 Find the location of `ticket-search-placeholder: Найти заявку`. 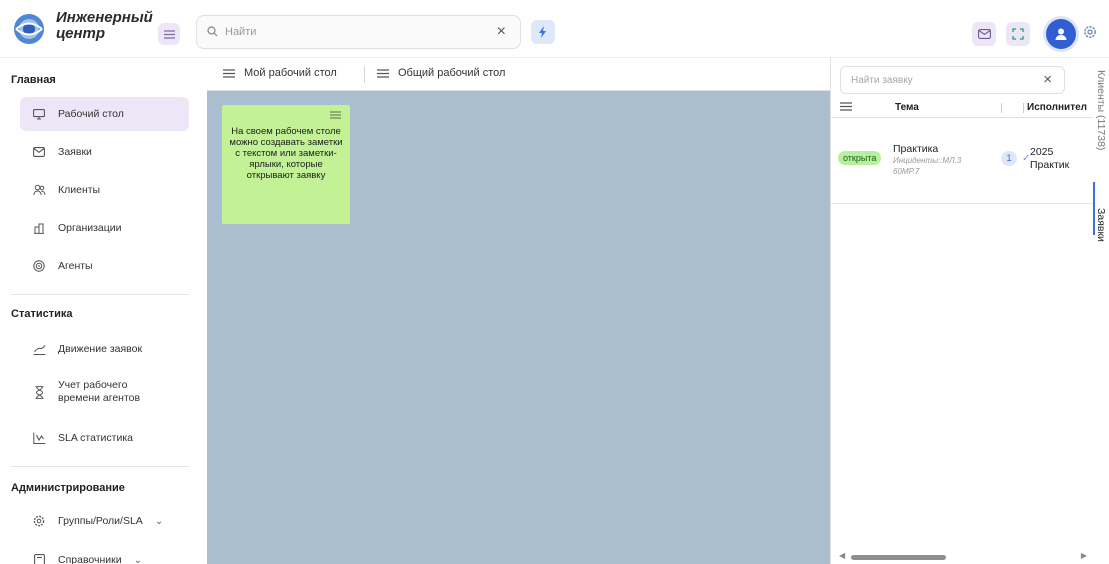

ticket-search-placeholder: Найти заявку is located at coordinates (882, 80).